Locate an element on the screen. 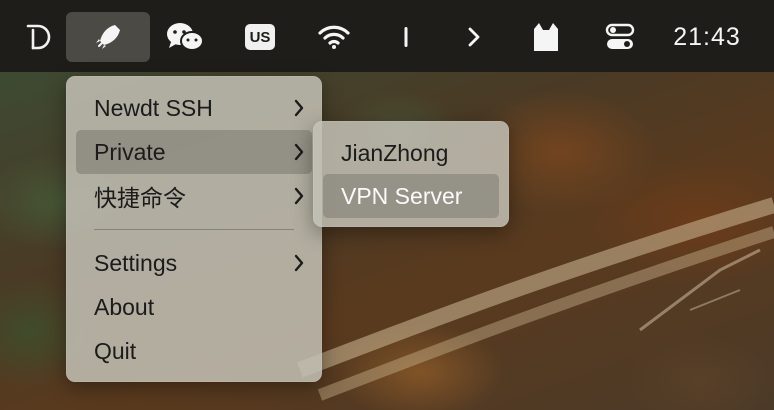 The width and height of the screenshot is (774, 410). rocket-app-icon is located at coordinates (108, 37).